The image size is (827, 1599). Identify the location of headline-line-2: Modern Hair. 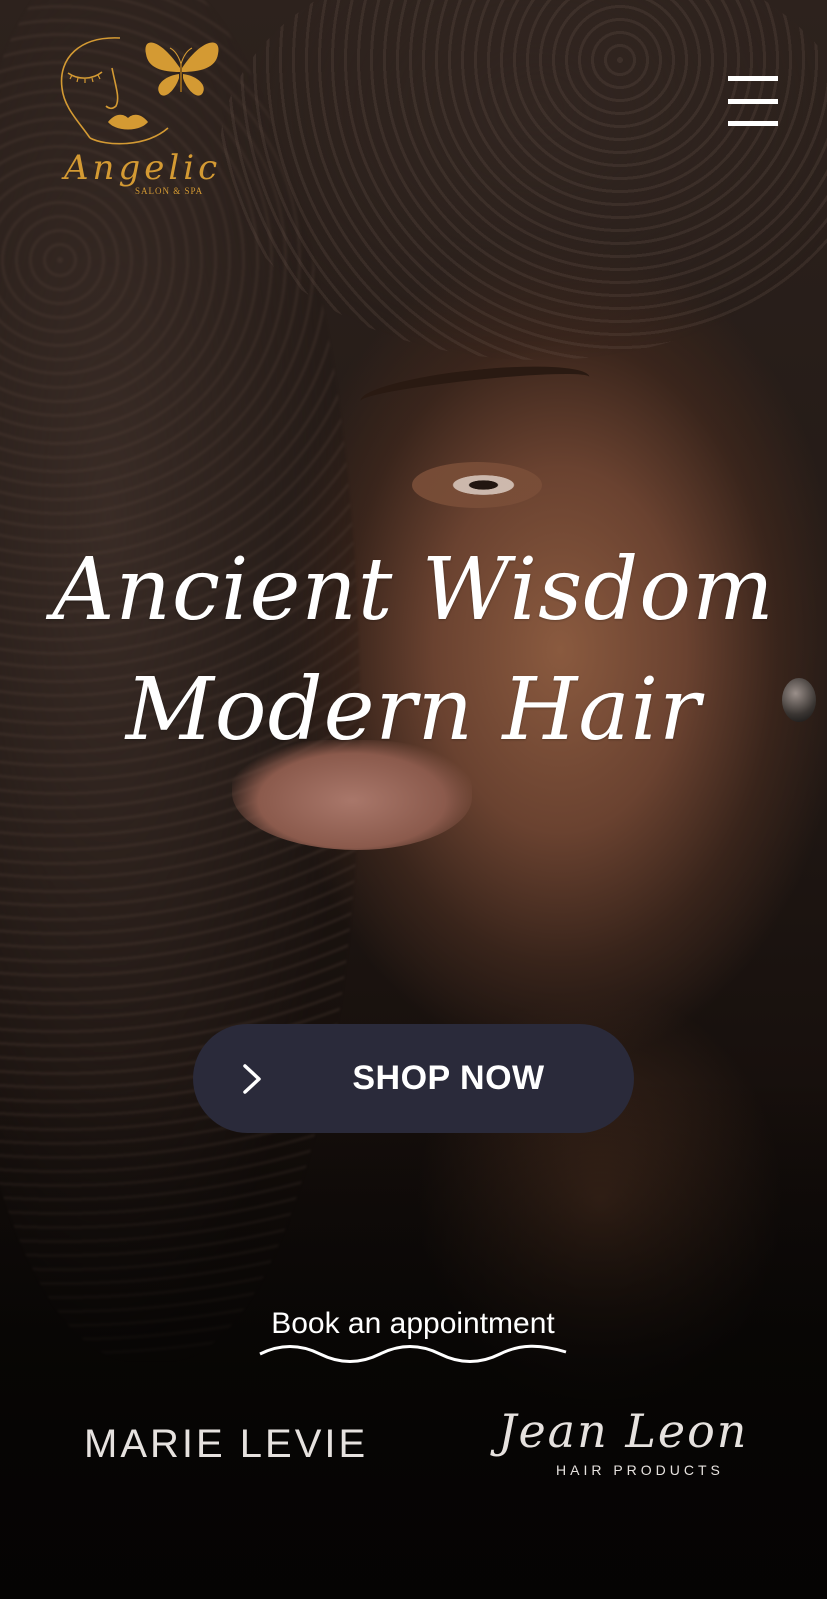
(413, 710).